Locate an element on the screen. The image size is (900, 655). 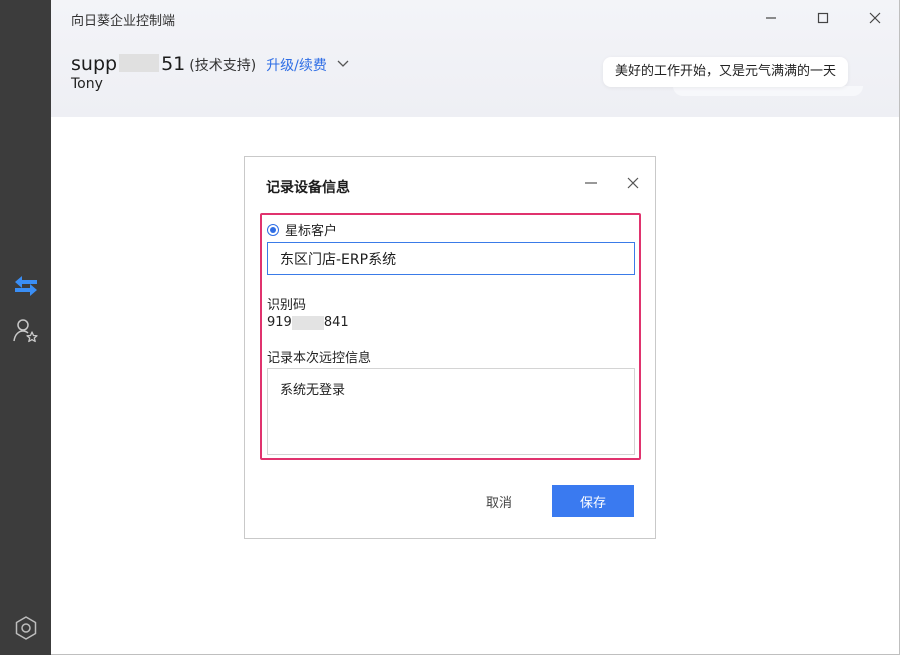
motto-bubble: 美好的工作开始，又是元气满满的一天 is located at coordinates (726, 72).